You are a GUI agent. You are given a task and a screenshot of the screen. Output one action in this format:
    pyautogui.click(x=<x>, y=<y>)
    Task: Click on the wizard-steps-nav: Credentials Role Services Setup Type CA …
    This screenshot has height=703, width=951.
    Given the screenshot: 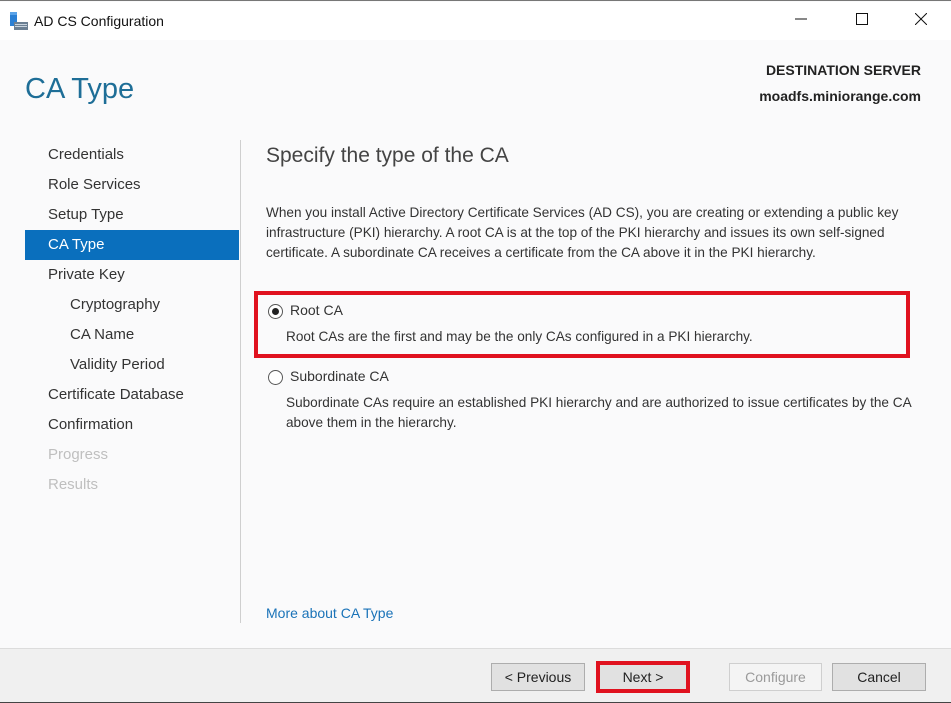 What is the action you would take?
    pyautogui.click(x=132, y=320)
    